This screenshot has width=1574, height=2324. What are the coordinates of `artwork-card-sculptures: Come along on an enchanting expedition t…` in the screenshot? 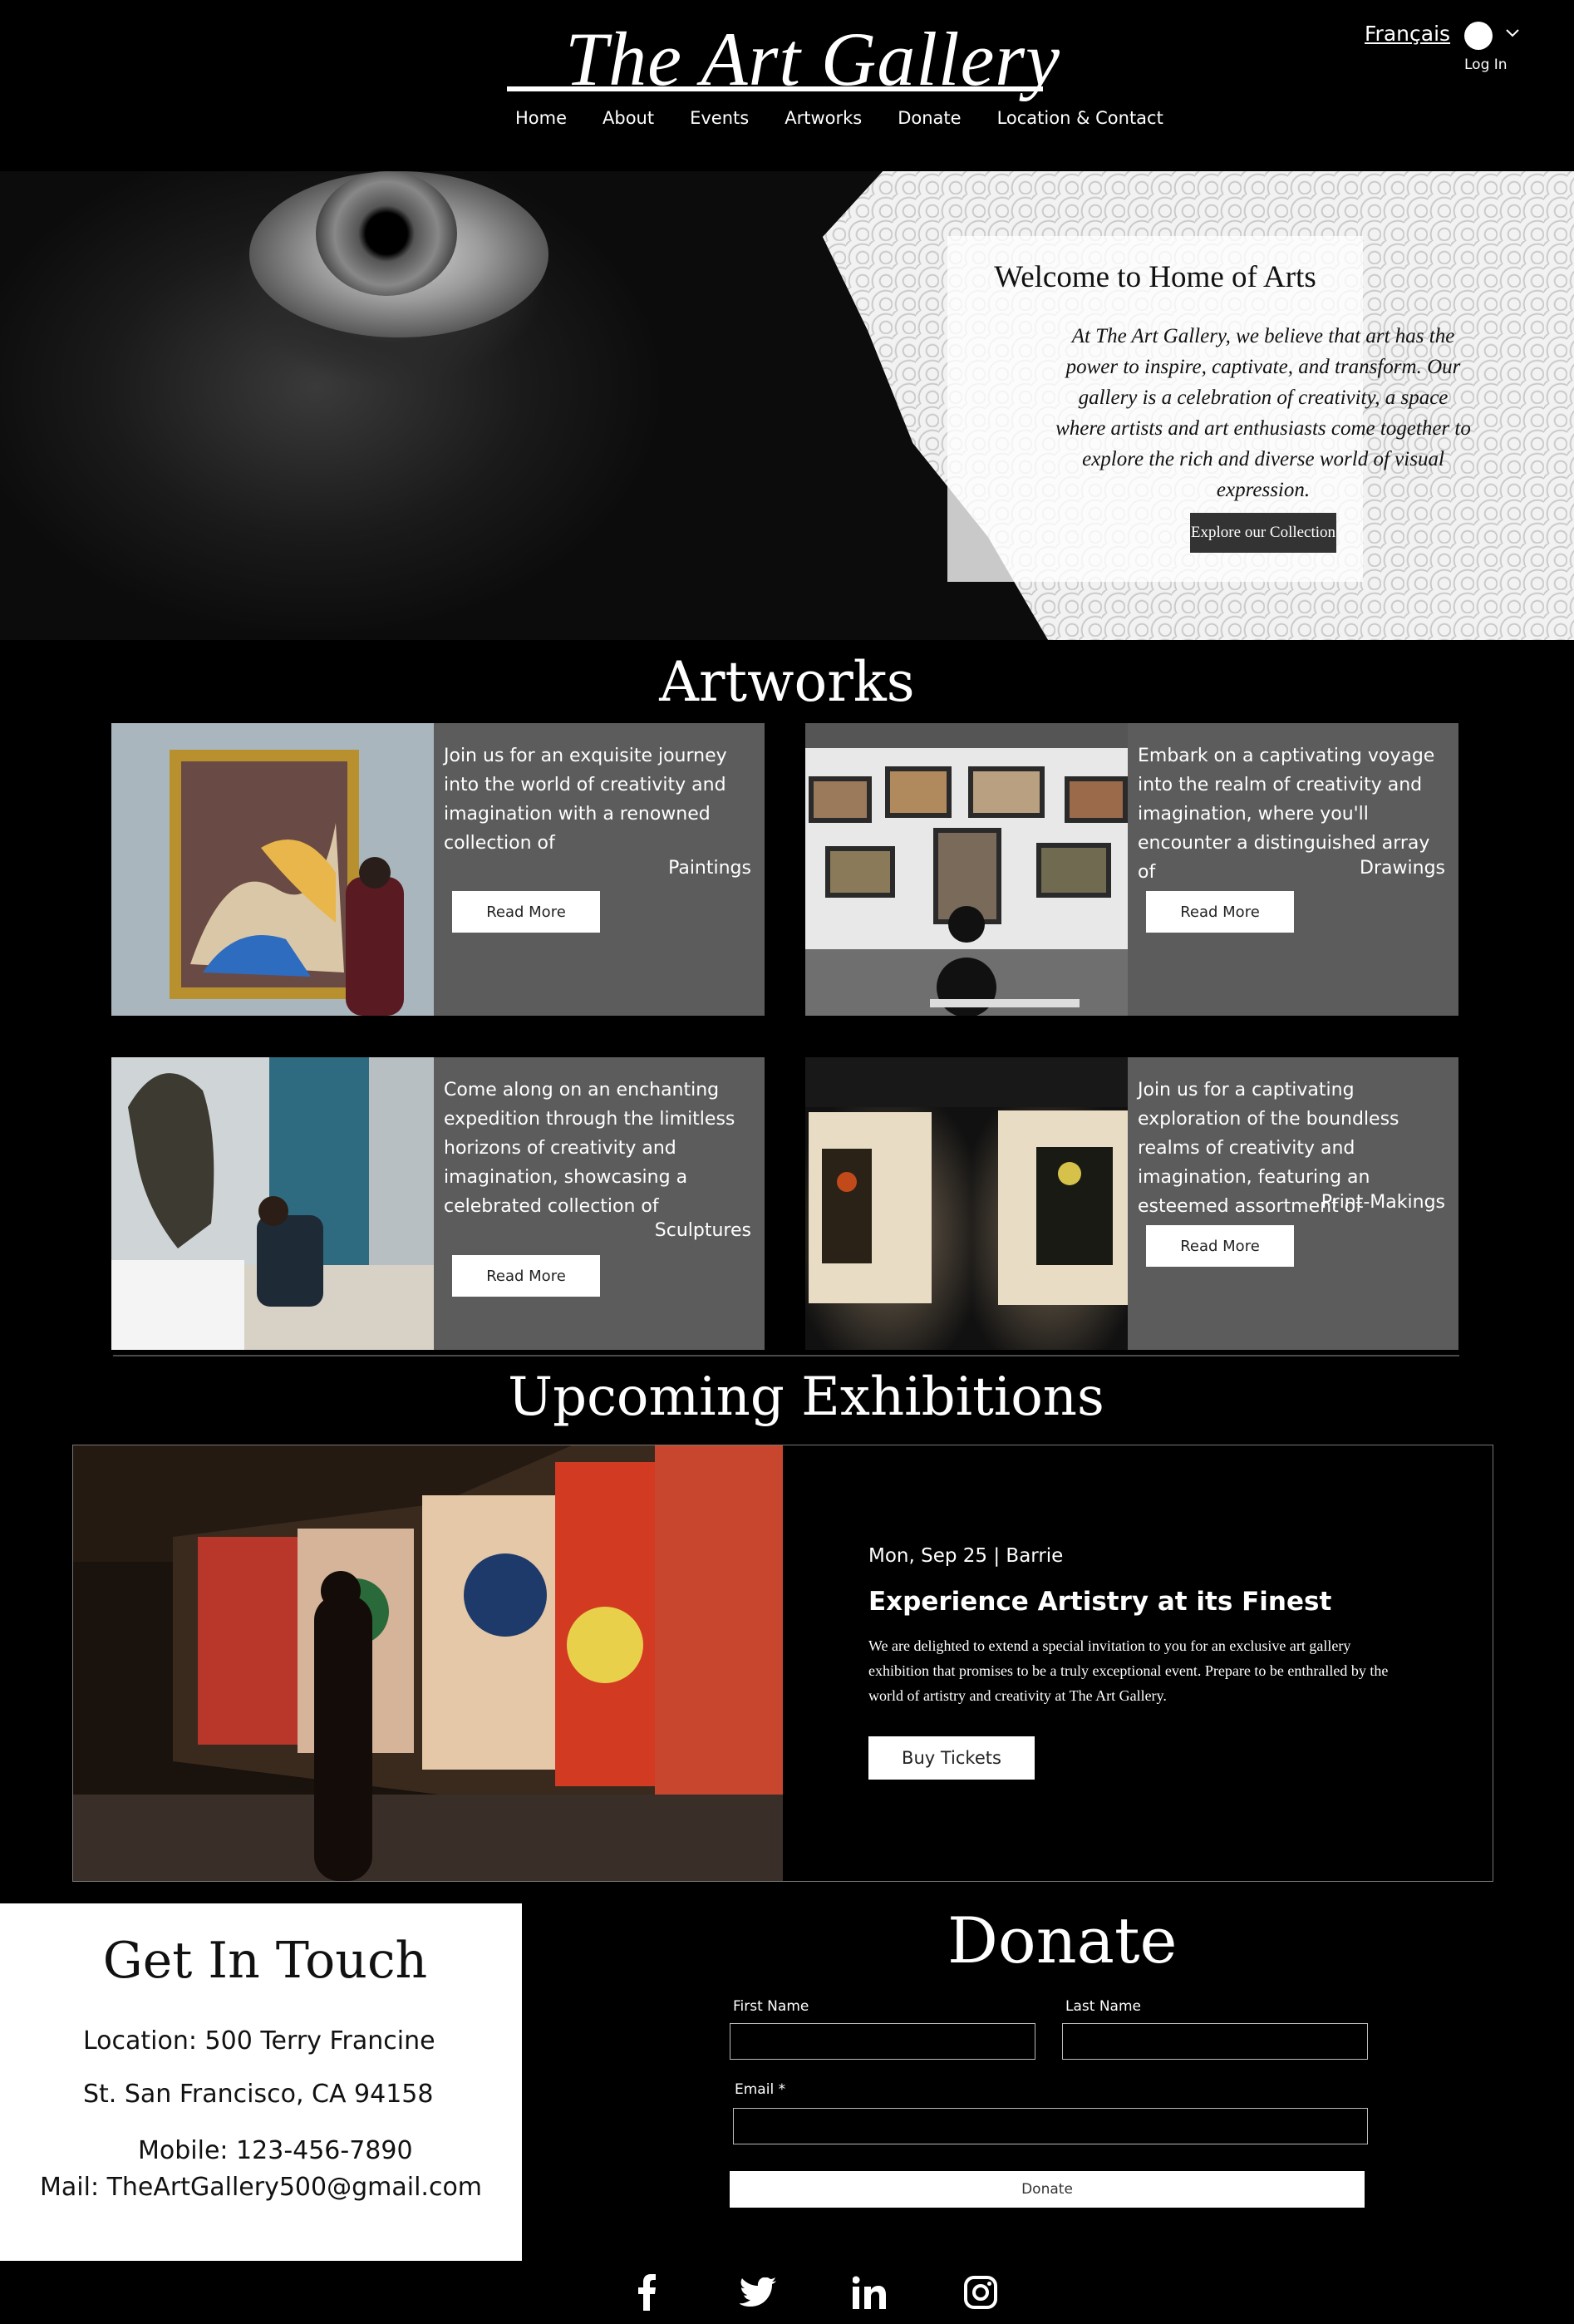 It's located at (438, 1203).